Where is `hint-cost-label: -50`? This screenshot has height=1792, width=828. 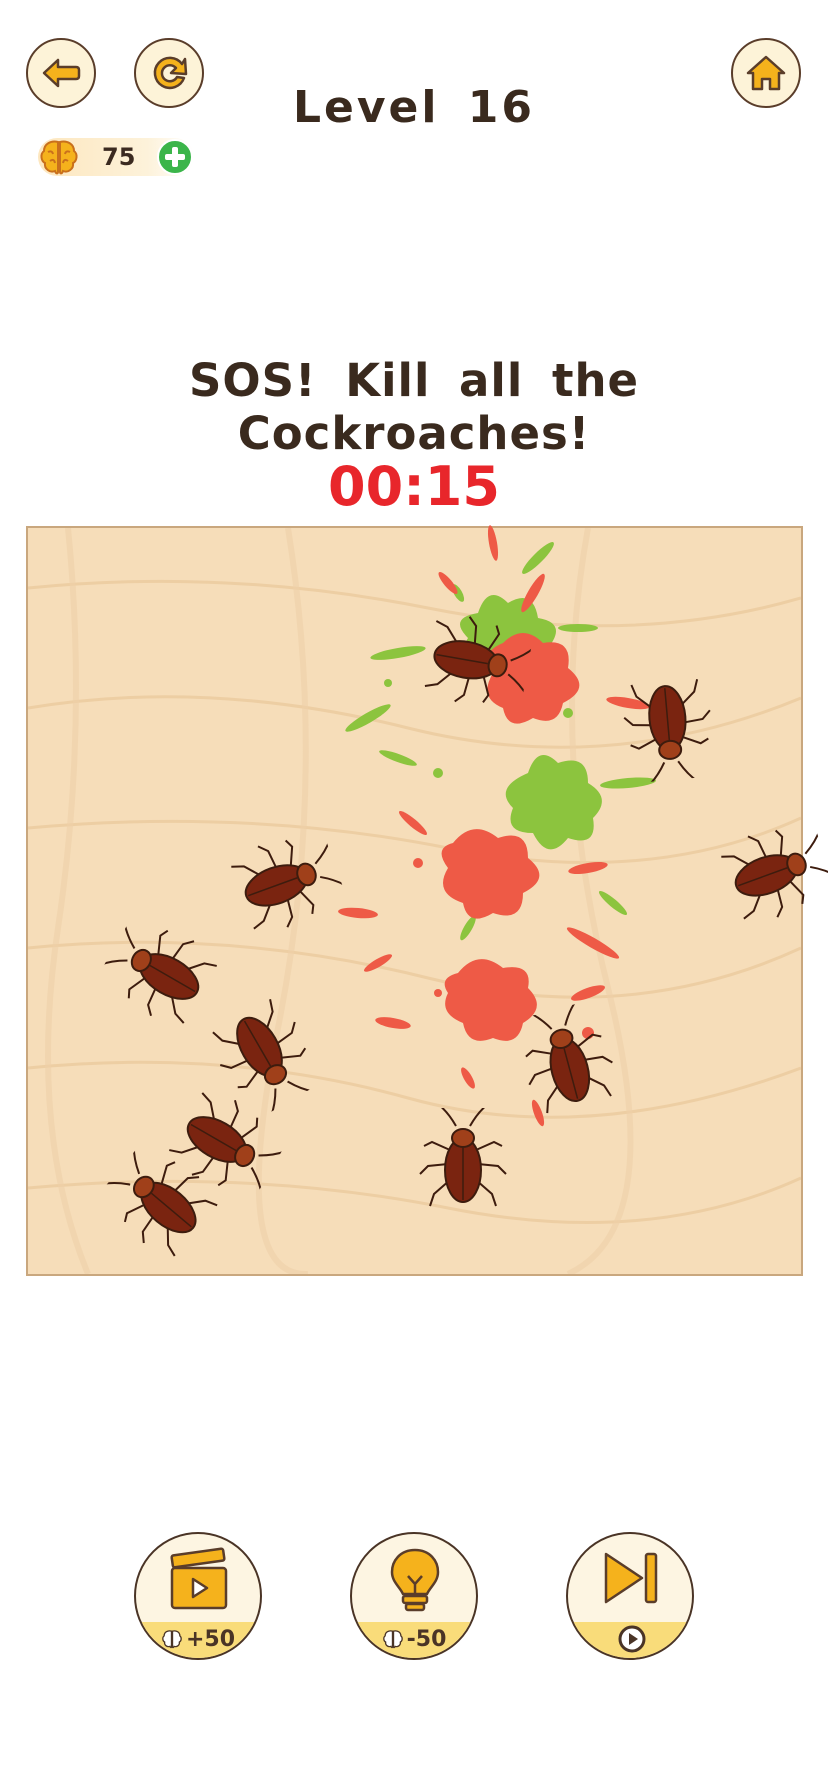 hint-cost-label: -50 is located at coordinates (414, 1639).